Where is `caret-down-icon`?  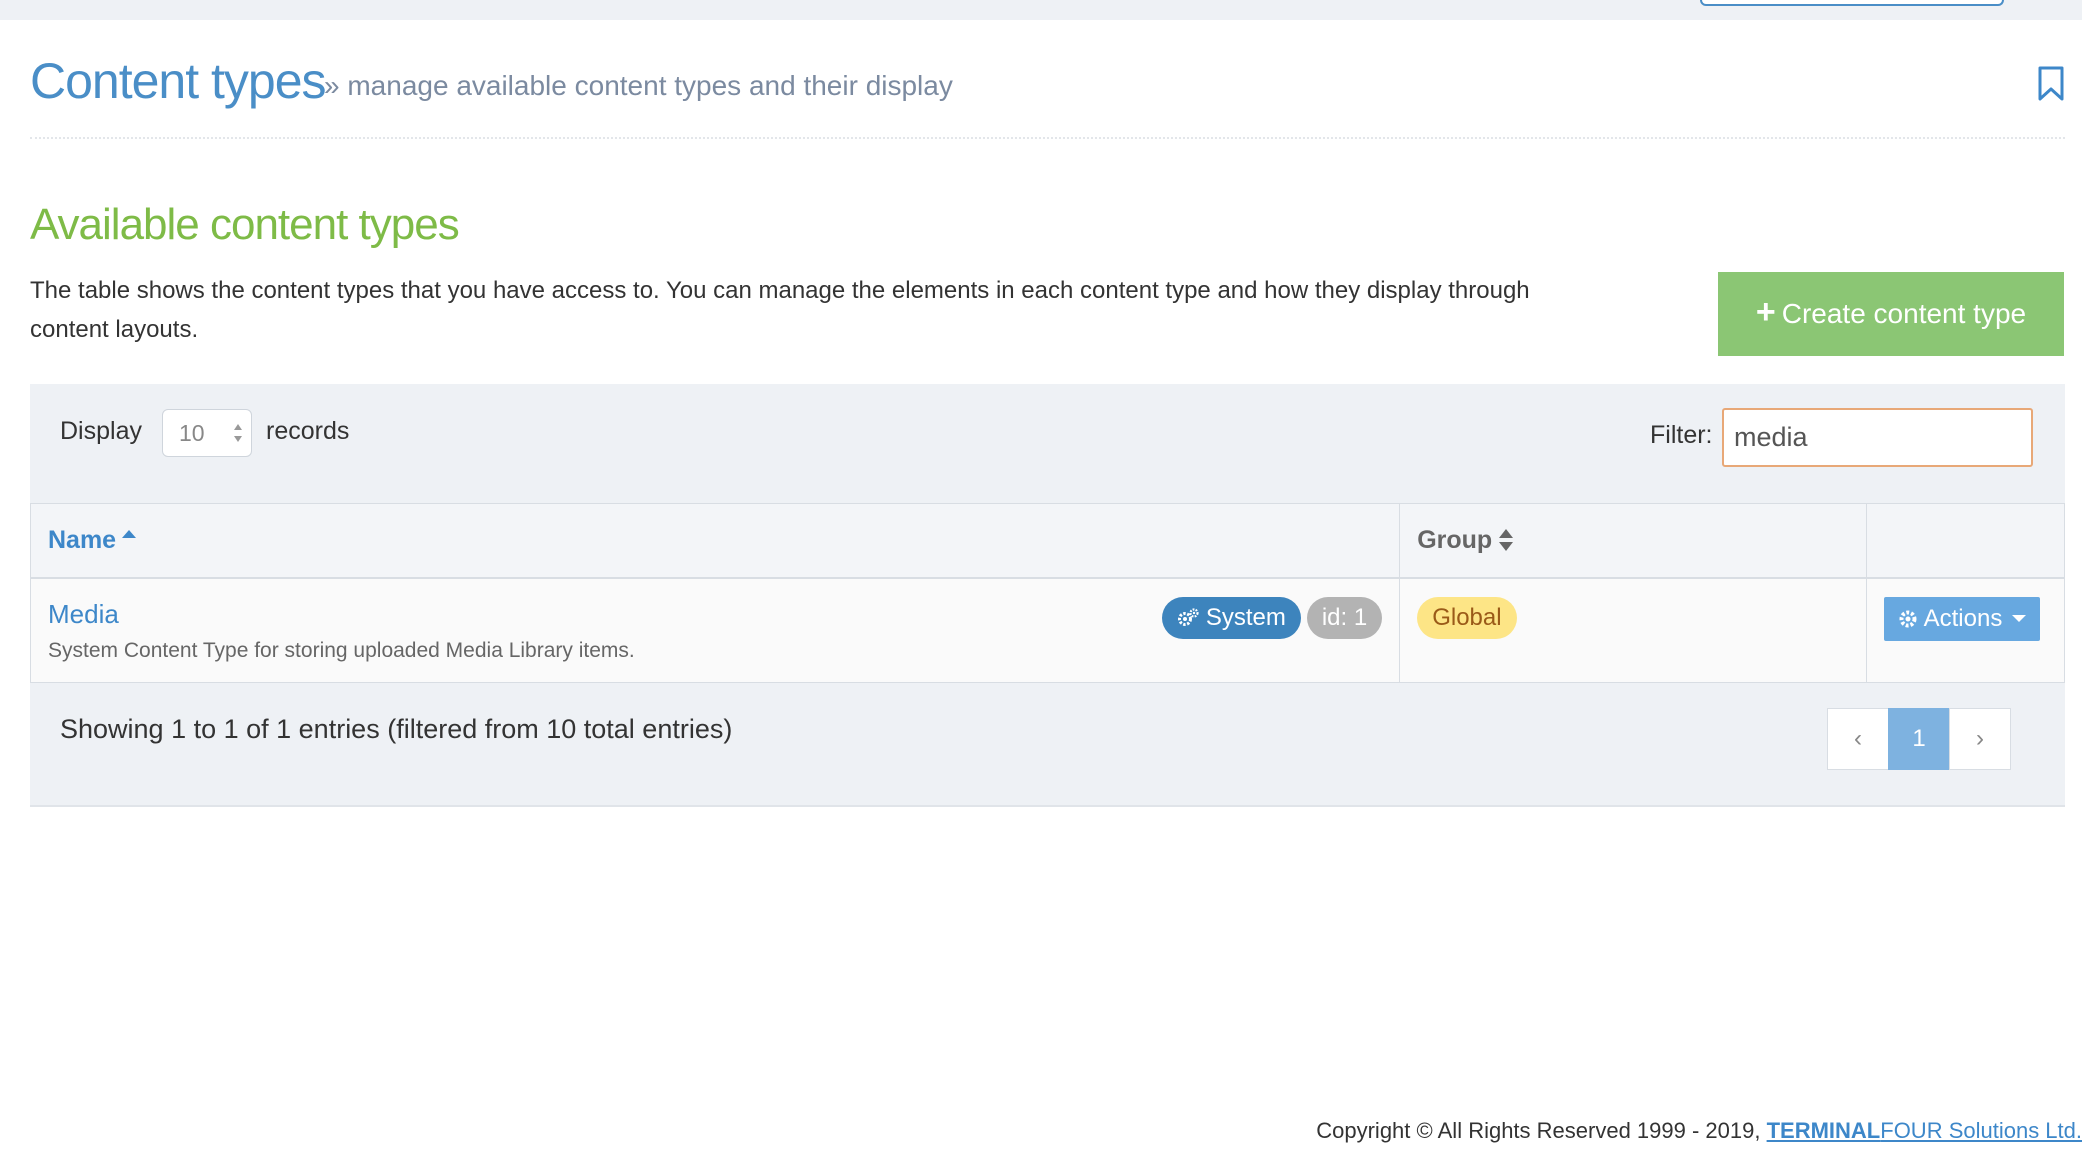
caret-down-icon is located at coordinates (2019, 618).